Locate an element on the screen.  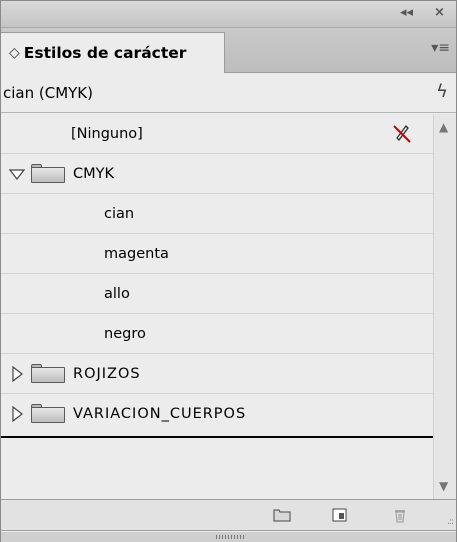
scroll-up-icon: ▲ is located at coordinates (443, 127).